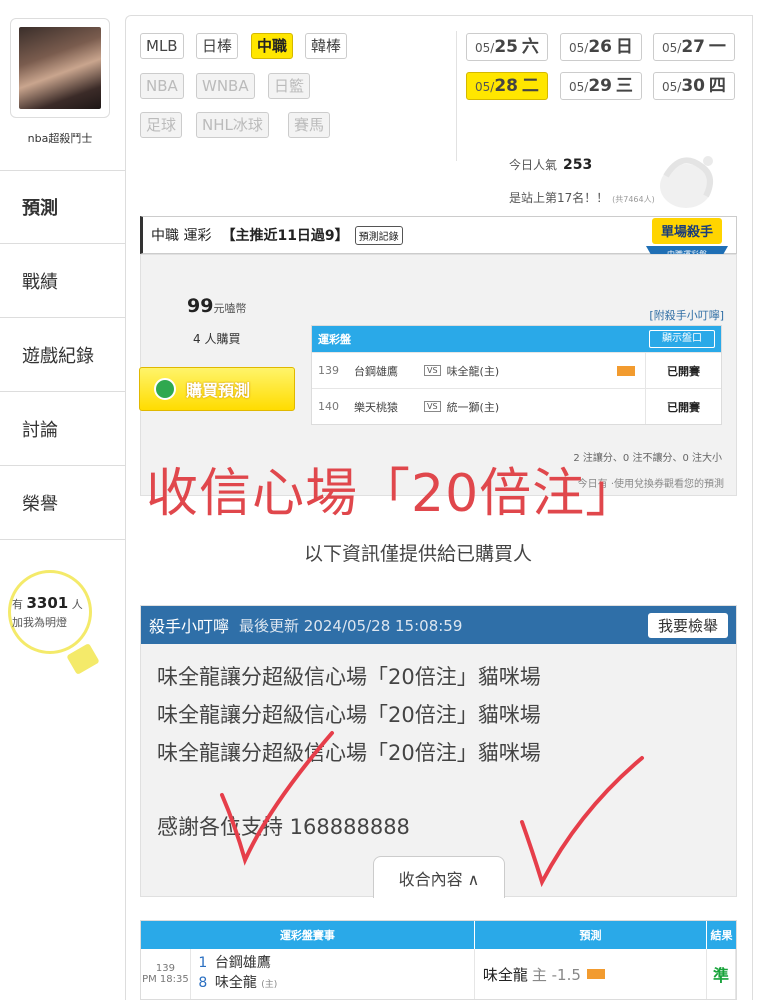 The image size is (760, 1000). I want to click on rank-total: (共7464人), so click(633, 199).